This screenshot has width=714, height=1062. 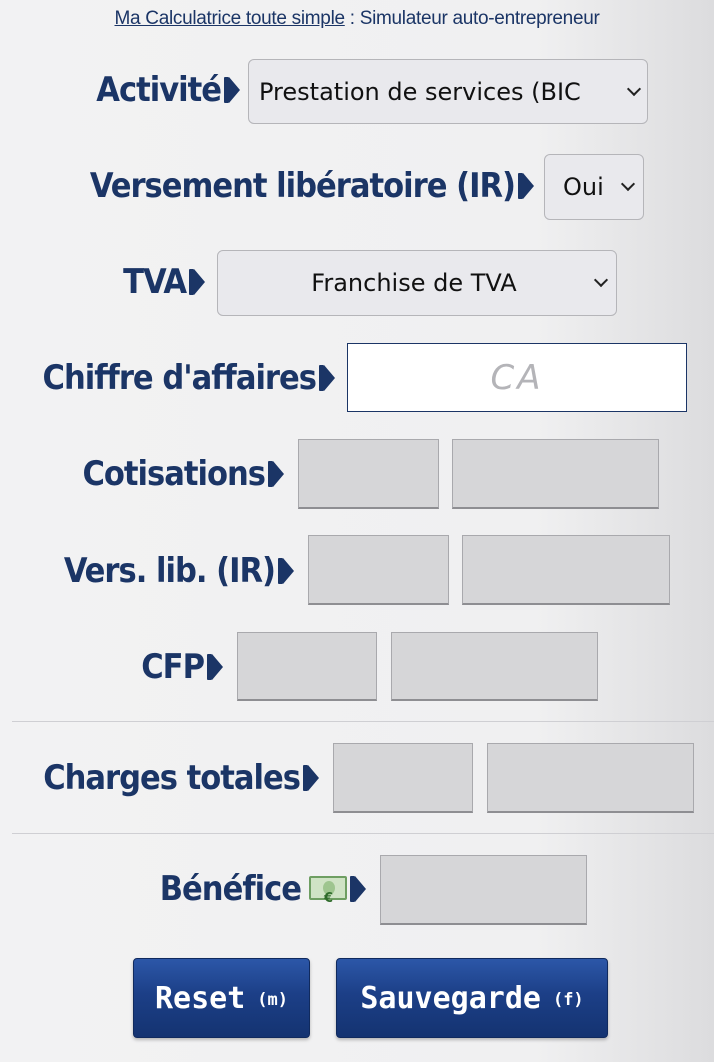 What do you see at coordinates (568, 1000) in the screenshot?
I see `save-shortcut: (f)` at bounding box center [568, 1000].